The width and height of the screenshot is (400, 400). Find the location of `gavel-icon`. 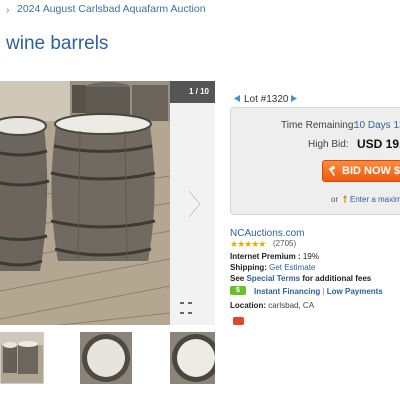

gavel-icon is located at coordinates (332, 171).